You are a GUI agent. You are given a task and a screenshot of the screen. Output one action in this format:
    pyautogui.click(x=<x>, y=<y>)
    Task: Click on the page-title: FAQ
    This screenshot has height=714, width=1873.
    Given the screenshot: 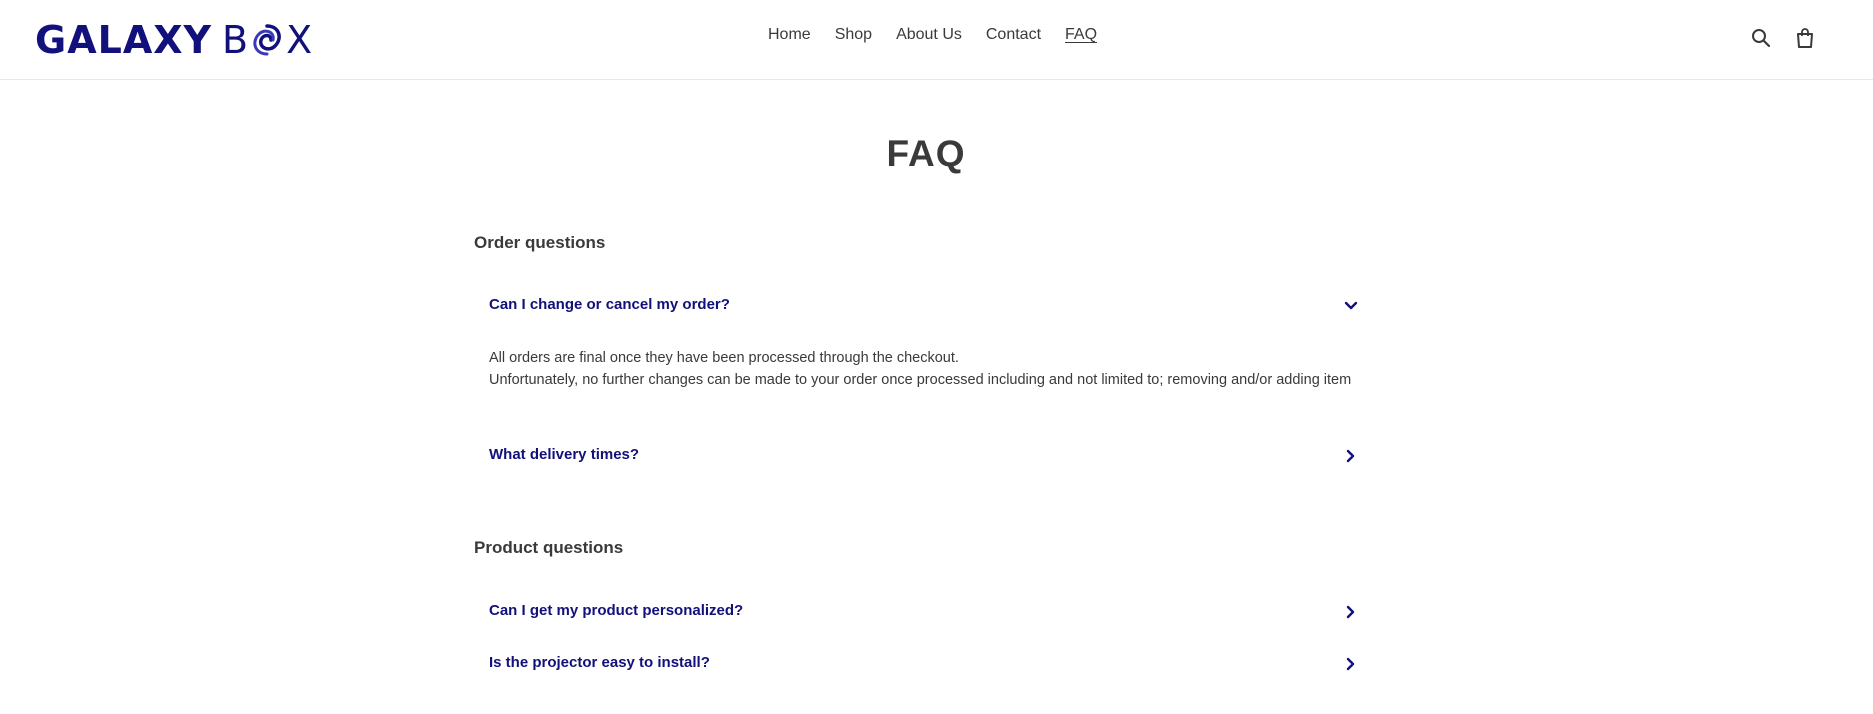 What is the action you would take?
    pyautogui.click(x=926, y=153)
    